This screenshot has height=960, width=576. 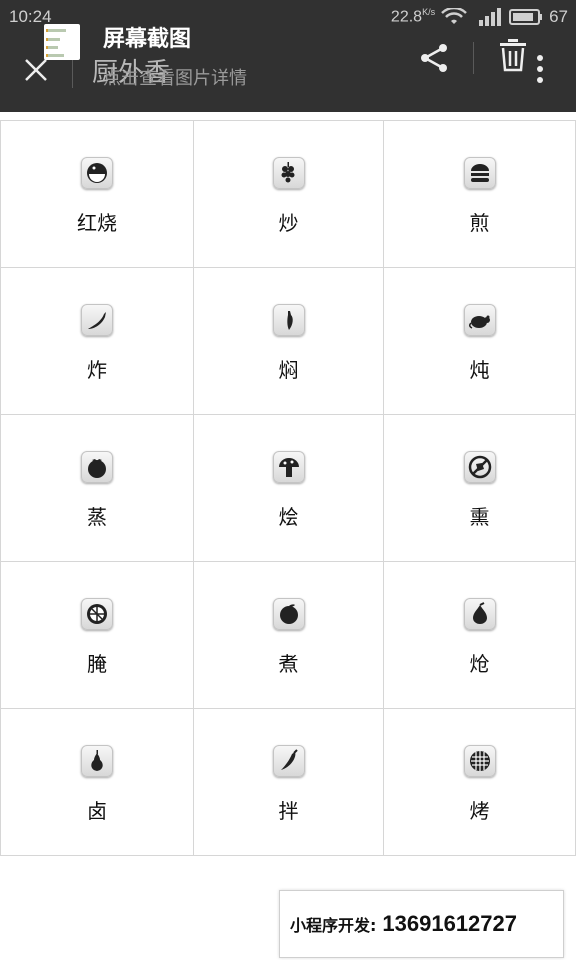 What do you see at coordinates (454, 16) in the screenshot?
I see `wifi-icon` at bounding box center [454, 16].